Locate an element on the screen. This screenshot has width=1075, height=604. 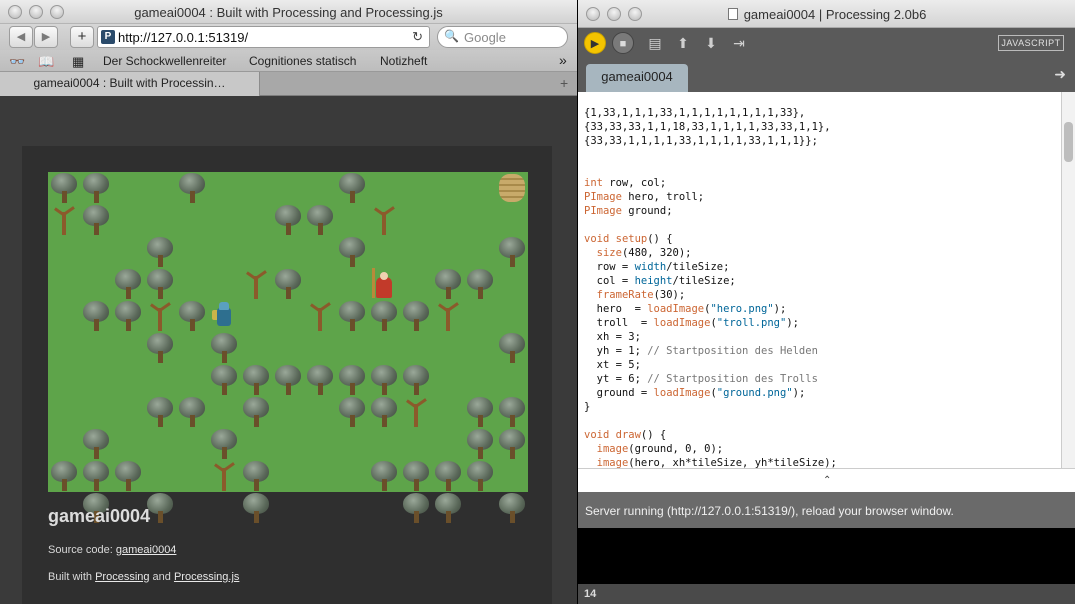
browser-tabbar: gameai0004 : Built with Processin… + is located at coordinates (288, 84).